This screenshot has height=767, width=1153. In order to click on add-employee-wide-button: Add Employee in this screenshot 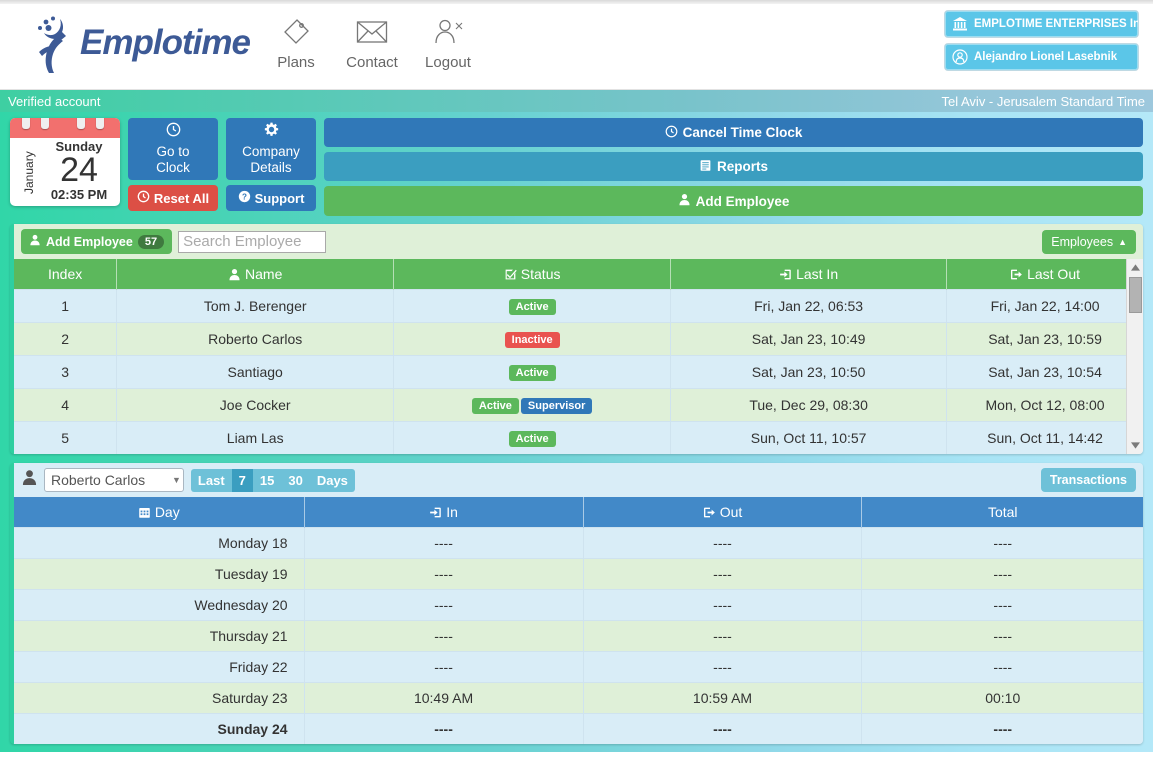, I will do `click(733, 201)`.